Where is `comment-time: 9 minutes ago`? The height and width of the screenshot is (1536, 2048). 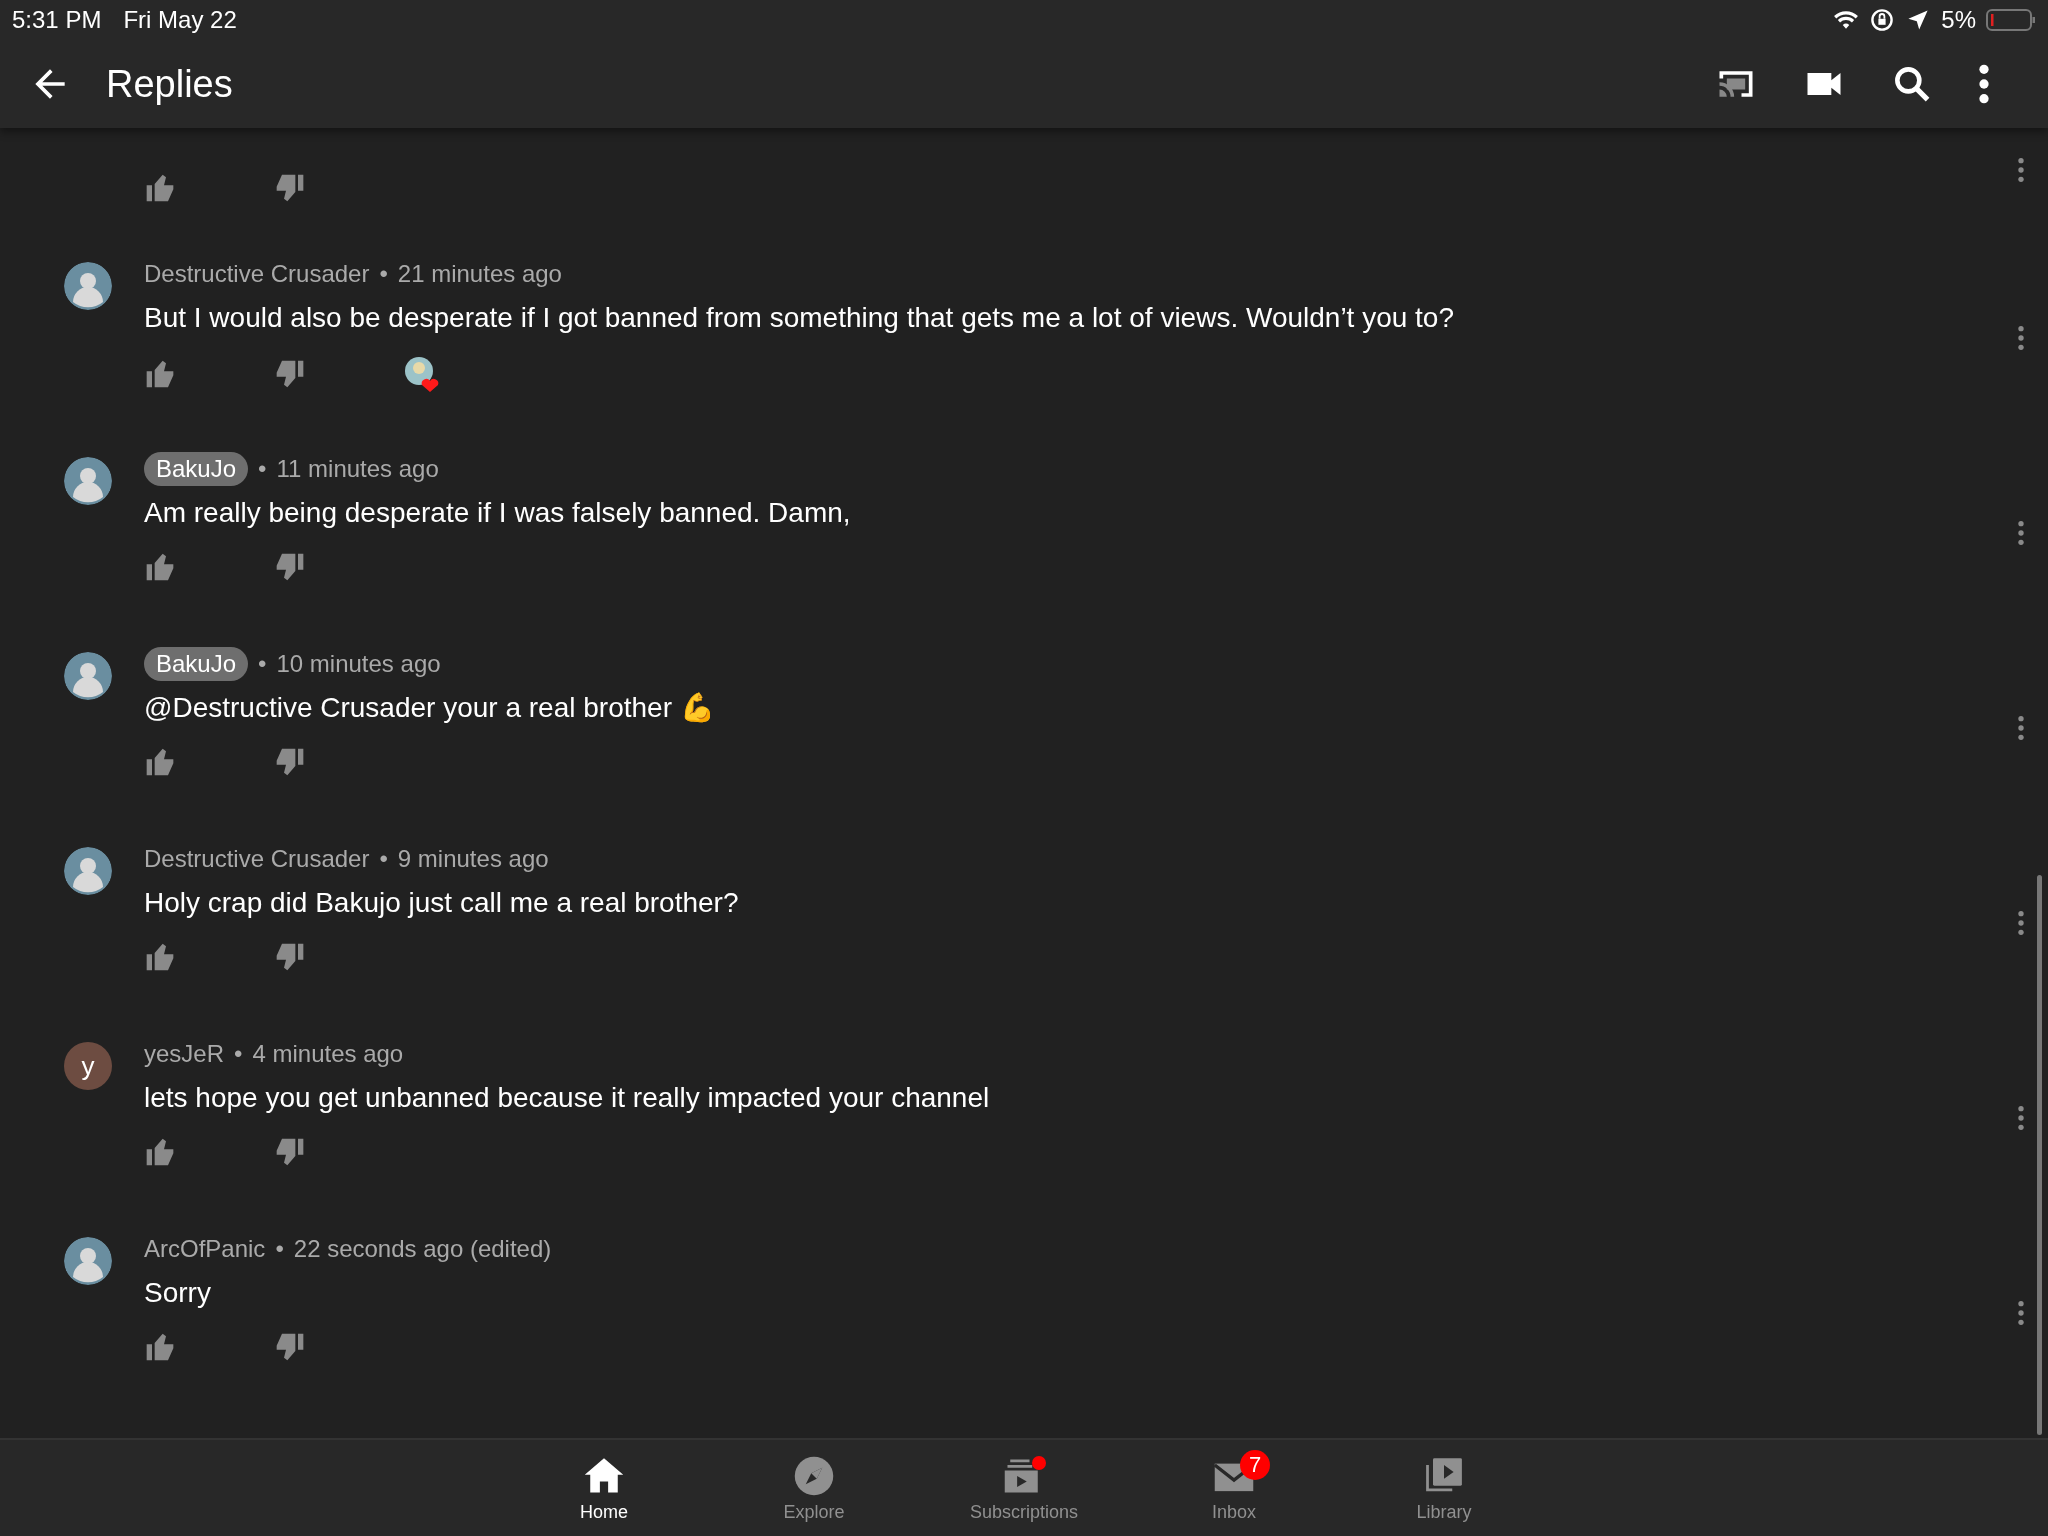
comment-time: 9 minutes ago is located at coordinates (473, 859).